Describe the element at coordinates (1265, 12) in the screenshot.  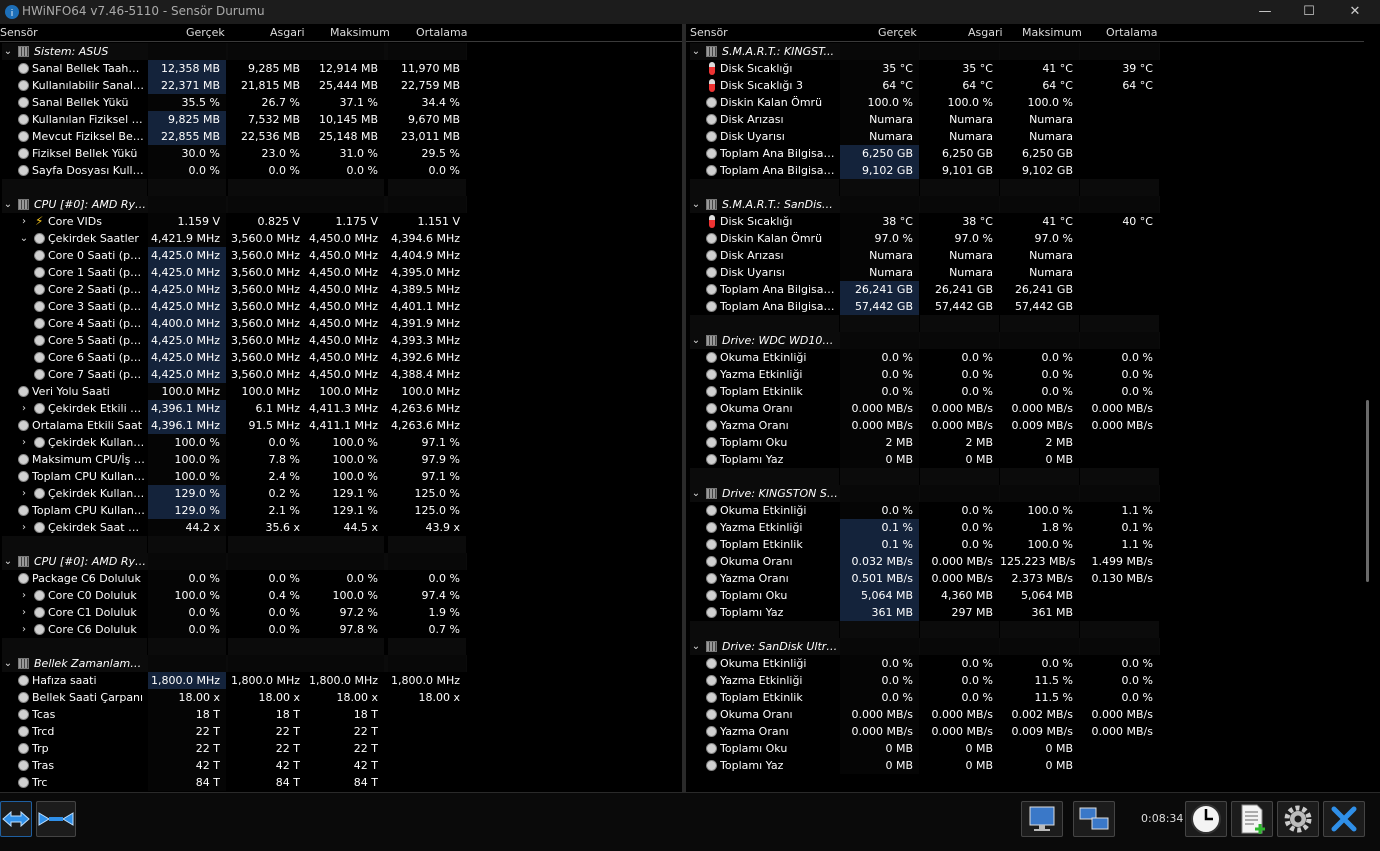
I see `minimize-button: —` at that location.